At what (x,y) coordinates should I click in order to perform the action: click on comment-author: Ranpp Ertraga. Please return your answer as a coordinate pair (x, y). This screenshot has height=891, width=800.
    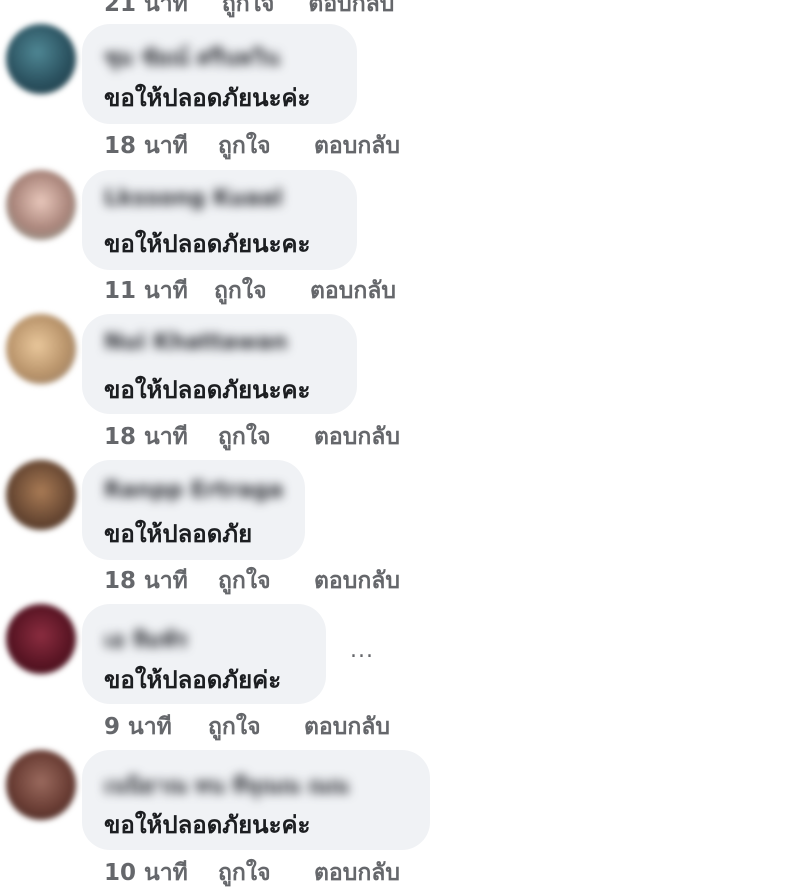
    Looking at the image, I should click on (193, 490).